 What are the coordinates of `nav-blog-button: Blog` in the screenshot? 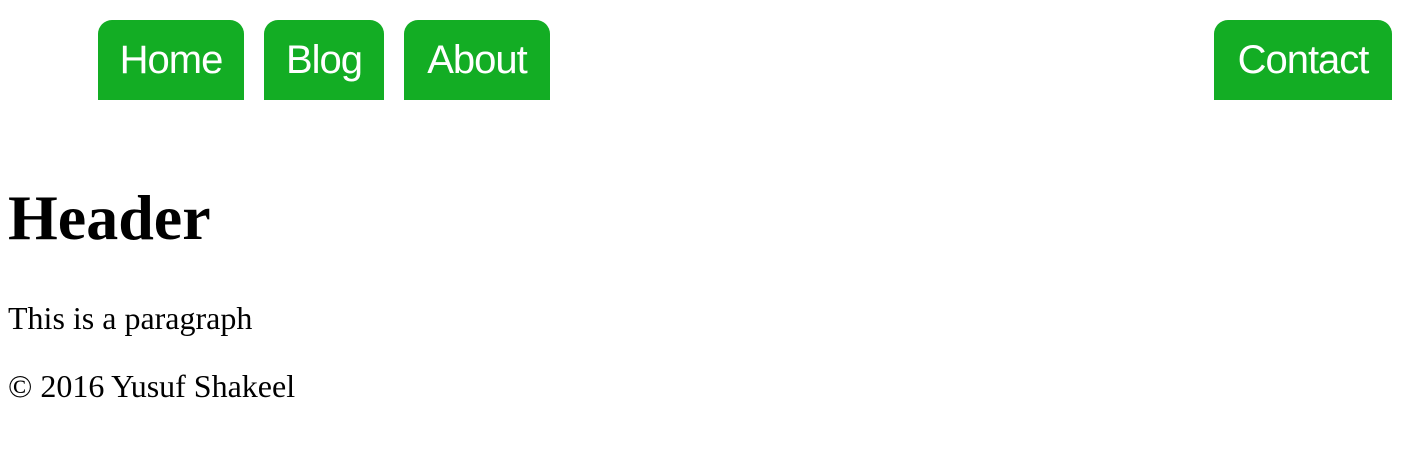 It's located at (324, 60).